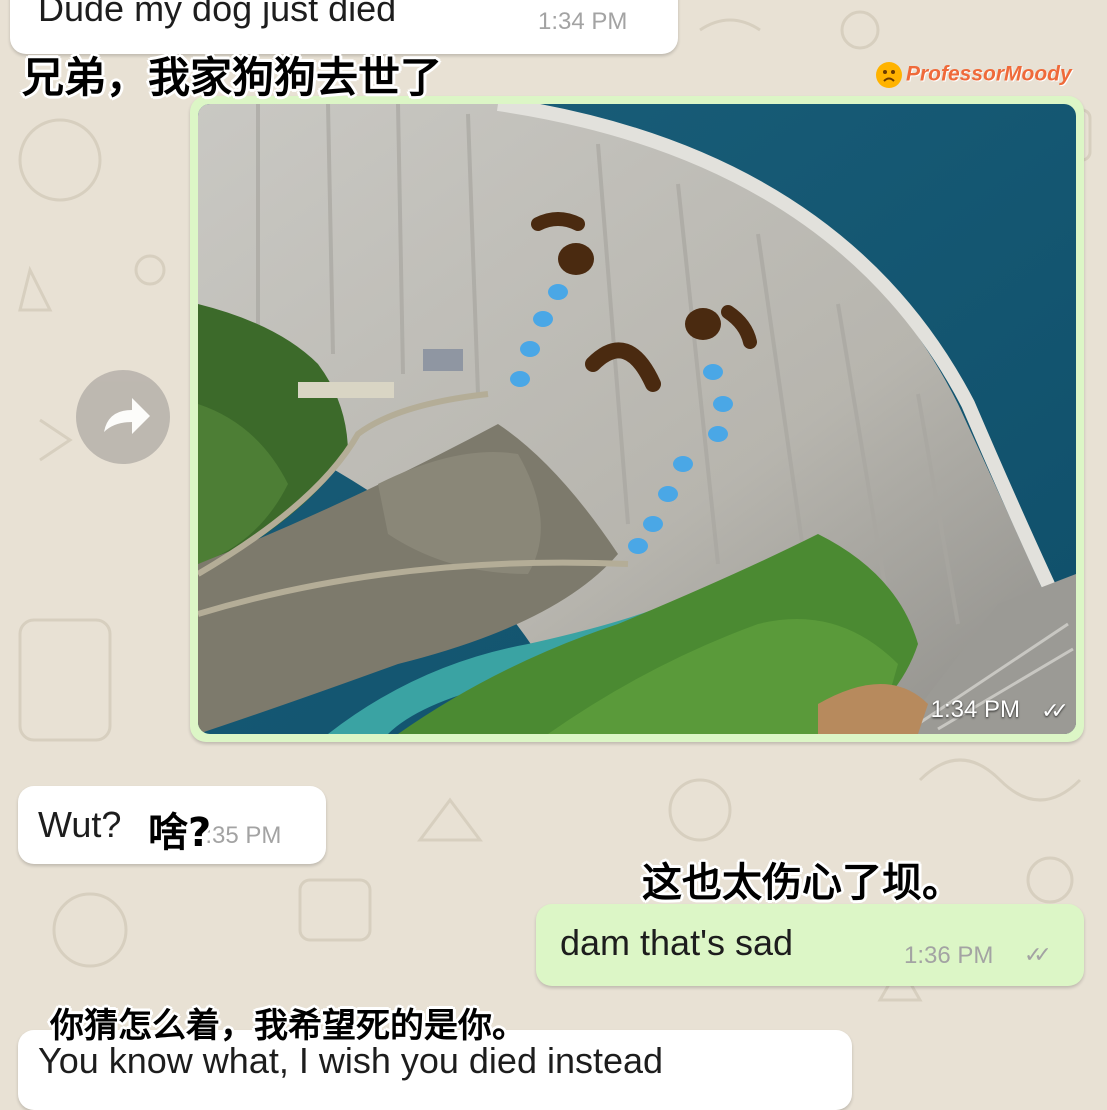  I want to click on message-bubble-outgoing: dam that's sad 1:36 PM ✓✓, so click(810, 945).